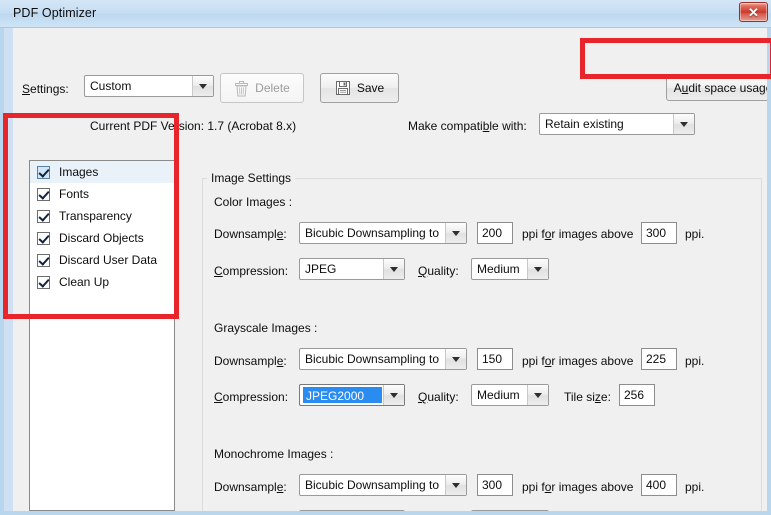  What do you see at coordinates (659, 485) in the screenshot?
I see `monochrome-threshold-ppi-input: 400` at bounding box center [659, 485].